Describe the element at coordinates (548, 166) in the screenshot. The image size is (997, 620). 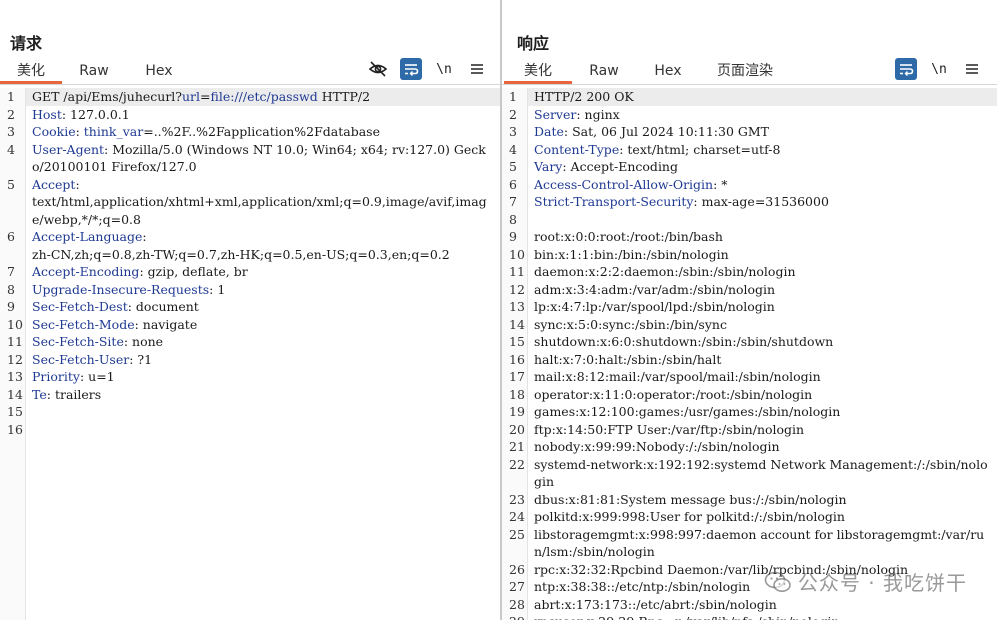
I see `header-key: Vary` at that location.